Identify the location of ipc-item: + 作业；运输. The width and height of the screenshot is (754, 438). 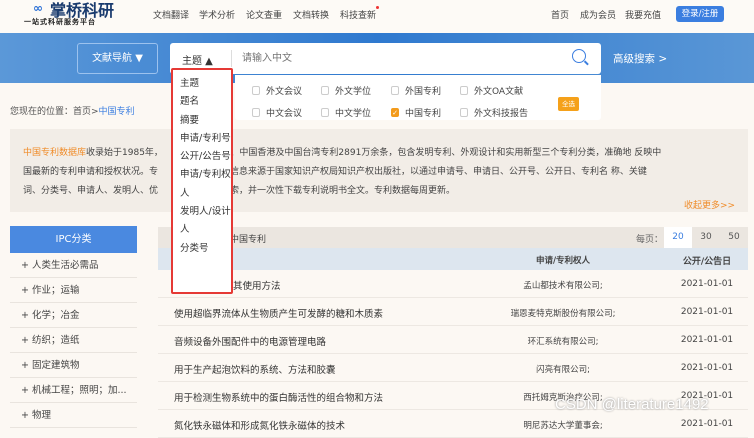
(73, 290).